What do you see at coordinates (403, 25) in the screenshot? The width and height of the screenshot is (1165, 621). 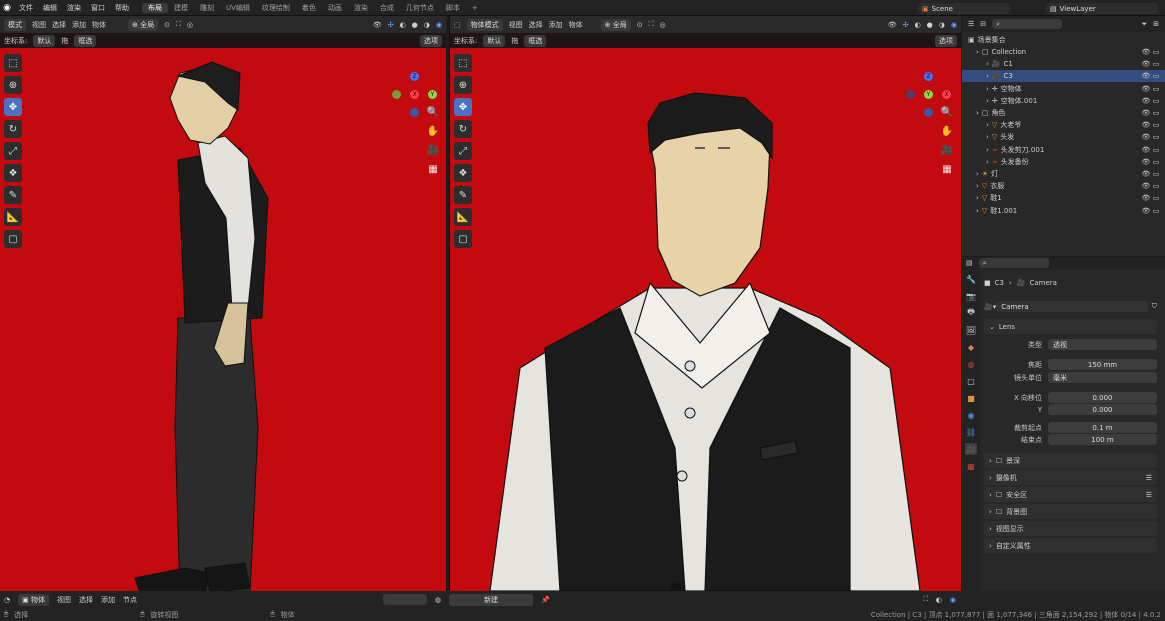 I see `overlay-icon: ◐` at bounding box center [403, 25].